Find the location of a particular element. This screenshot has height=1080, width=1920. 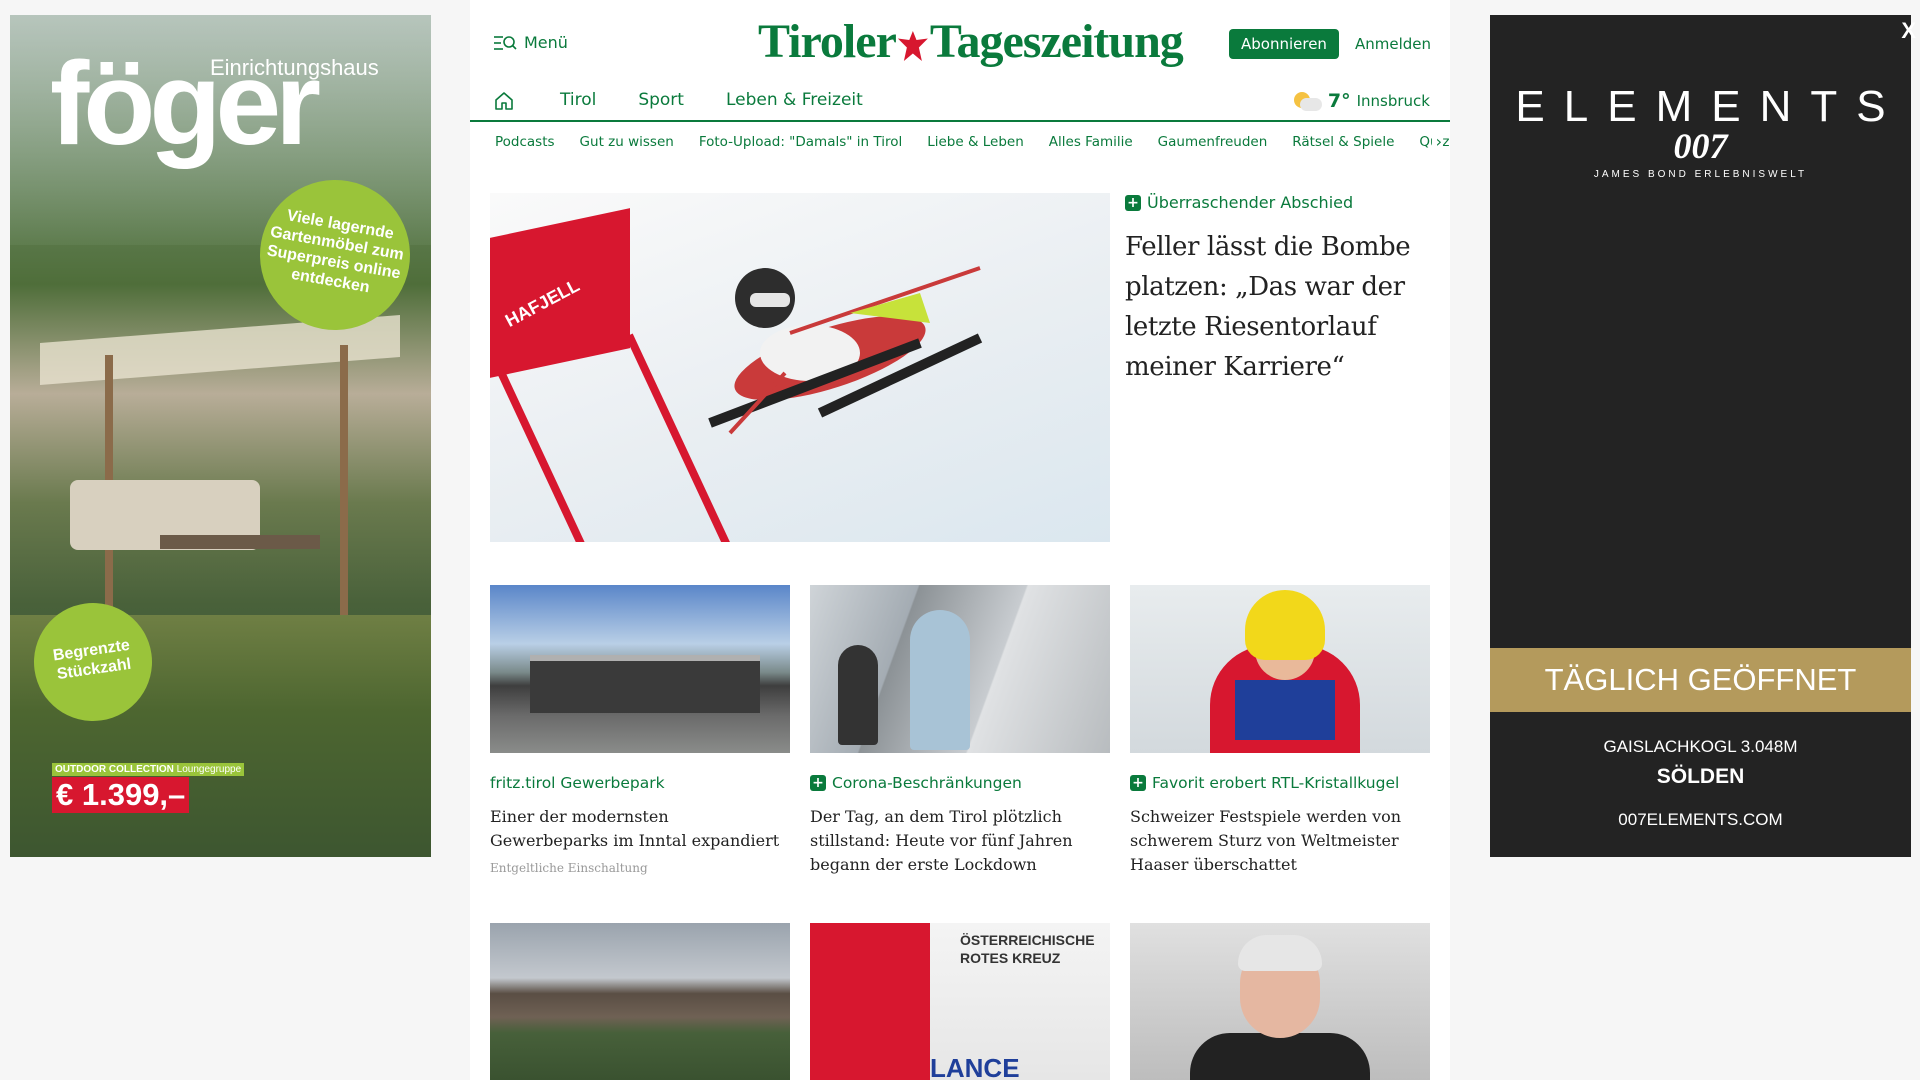

nav-item-tirol: Tirol is located at coordinates (578, 100).